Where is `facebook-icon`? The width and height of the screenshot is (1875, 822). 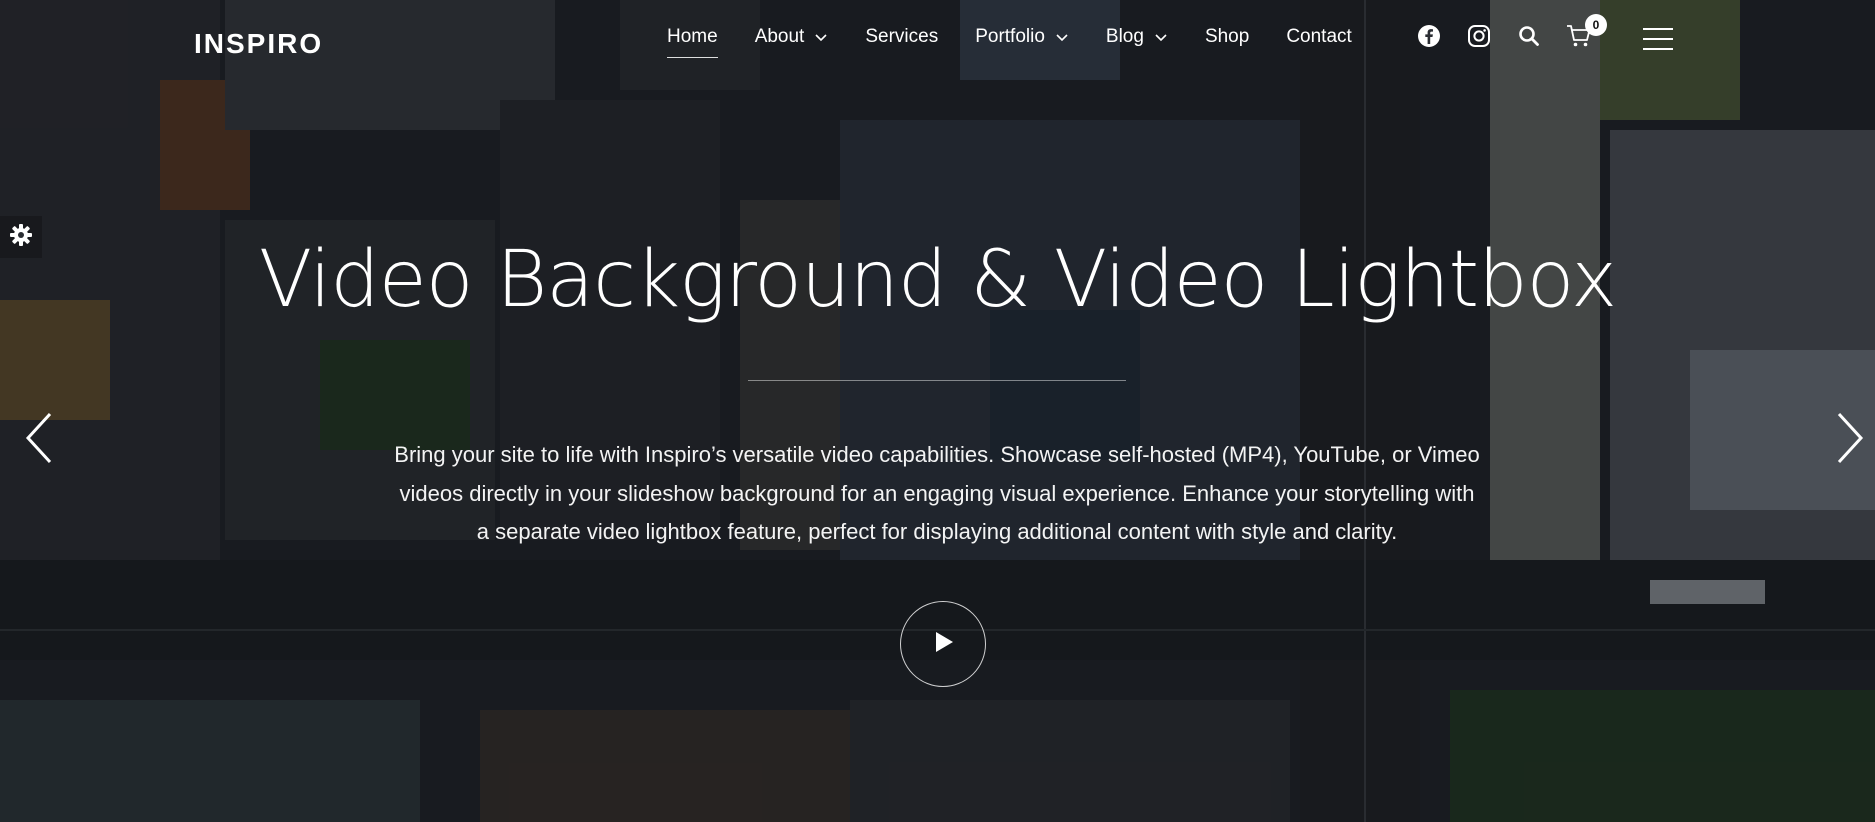
facebook-icon is located at coordinates (1429, 36).